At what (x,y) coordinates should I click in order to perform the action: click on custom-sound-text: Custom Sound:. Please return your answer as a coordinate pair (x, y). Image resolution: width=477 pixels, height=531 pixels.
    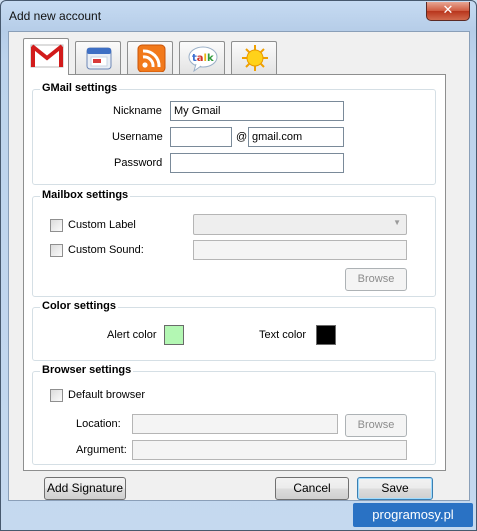
    Looking at the image, I should click on (106, 250).